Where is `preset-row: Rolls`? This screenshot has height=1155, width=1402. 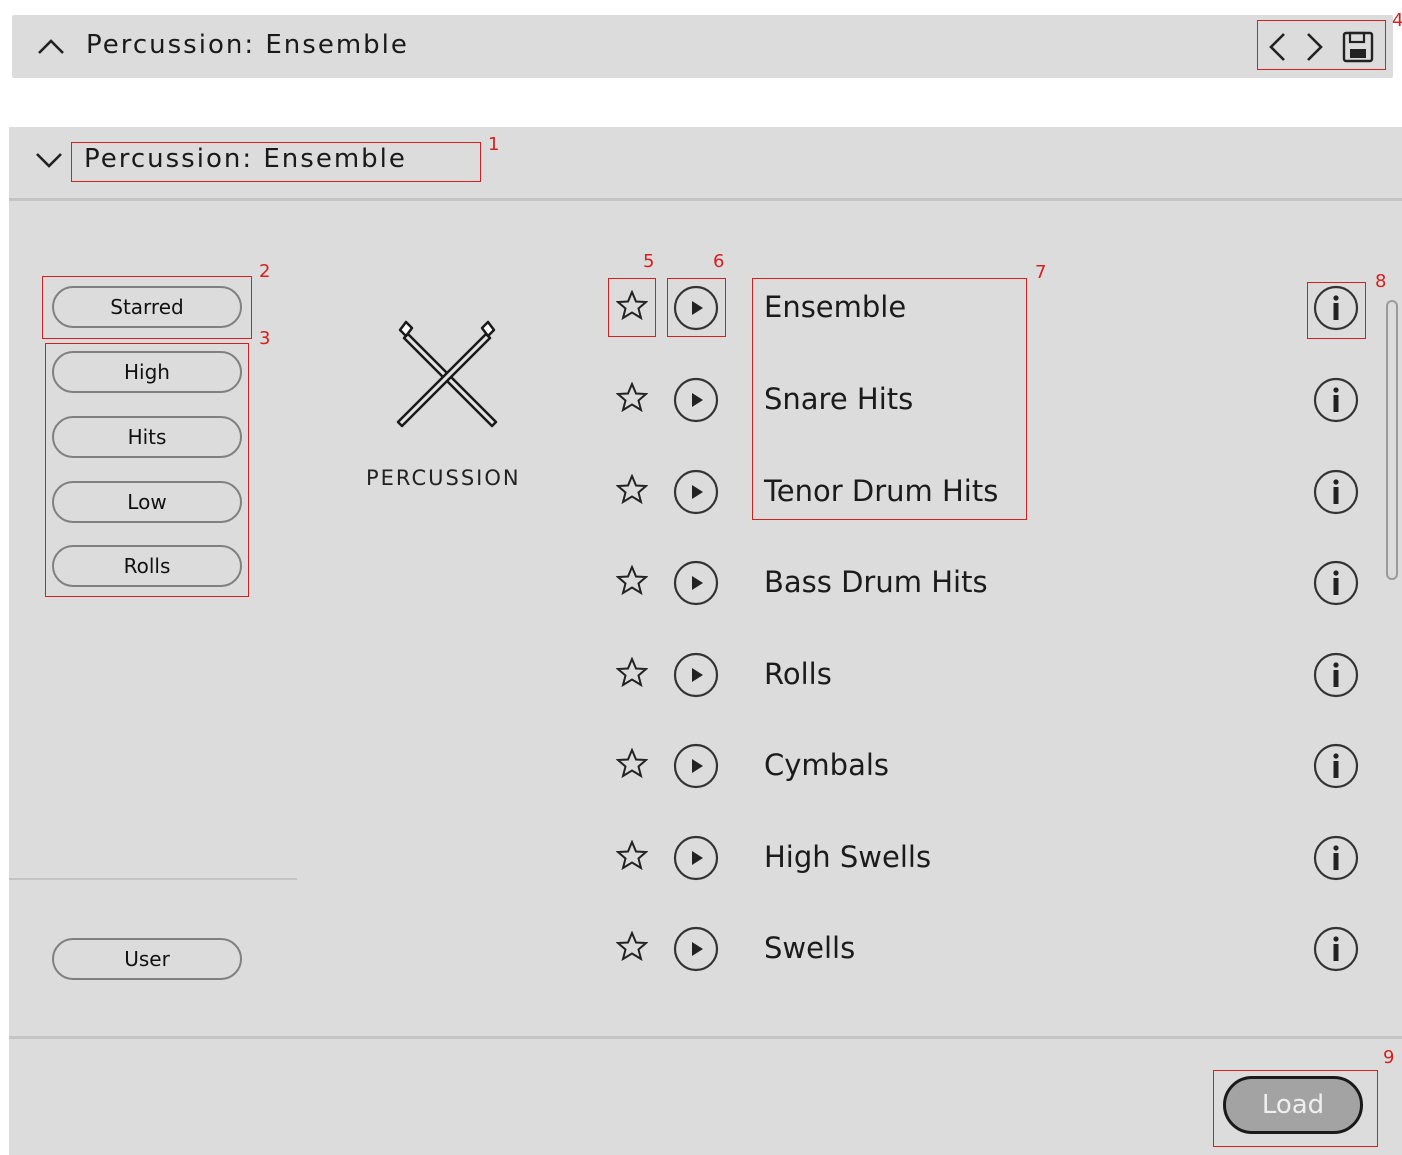
preset-row: Rolls is located at coordinates (990, 675).